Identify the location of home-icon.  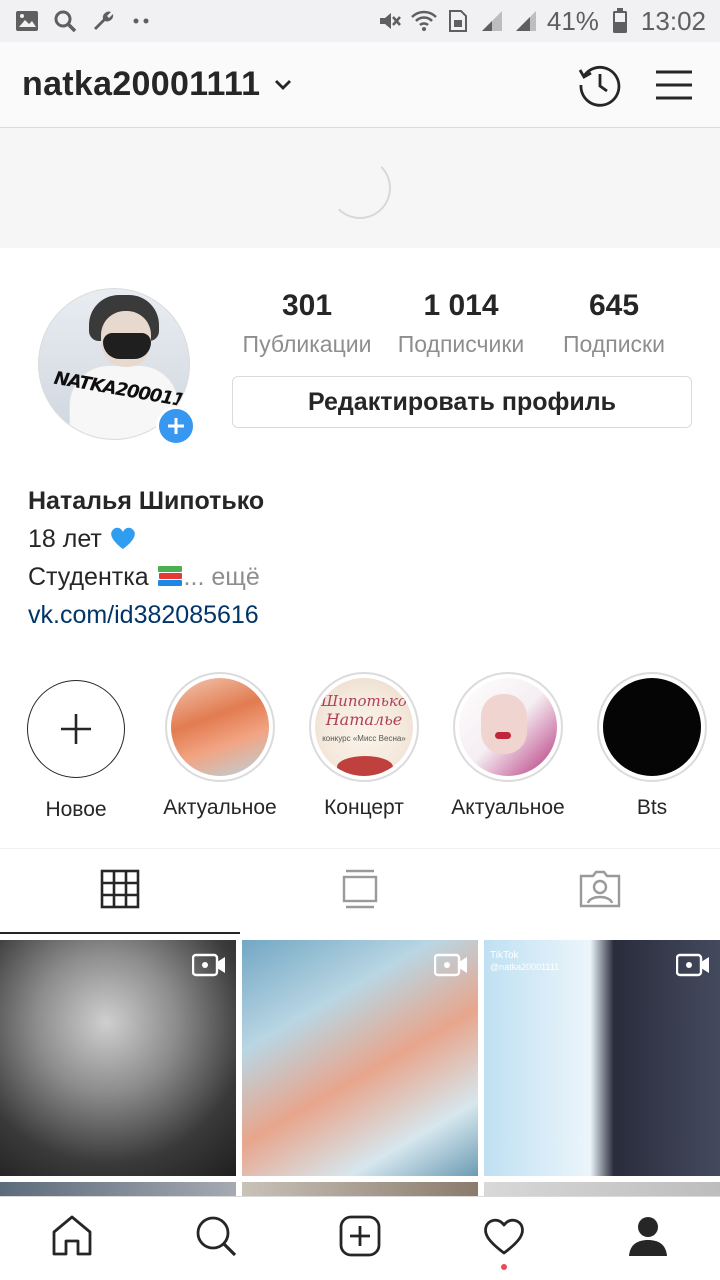
(72, 1238).